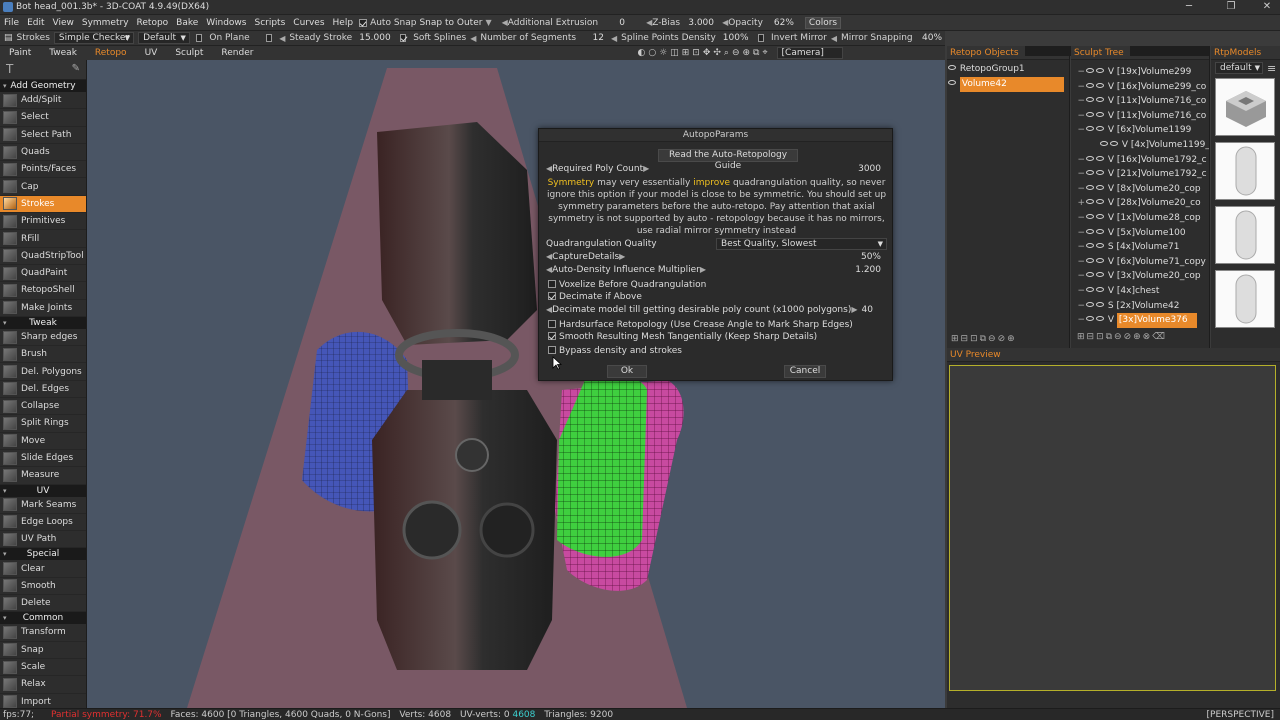 This screenshot has width=1280, height=720. What do you see at coordinates (43, 650) in the screenshot?
I see `tool-snap: Snap` at bounding box center [43, 650].